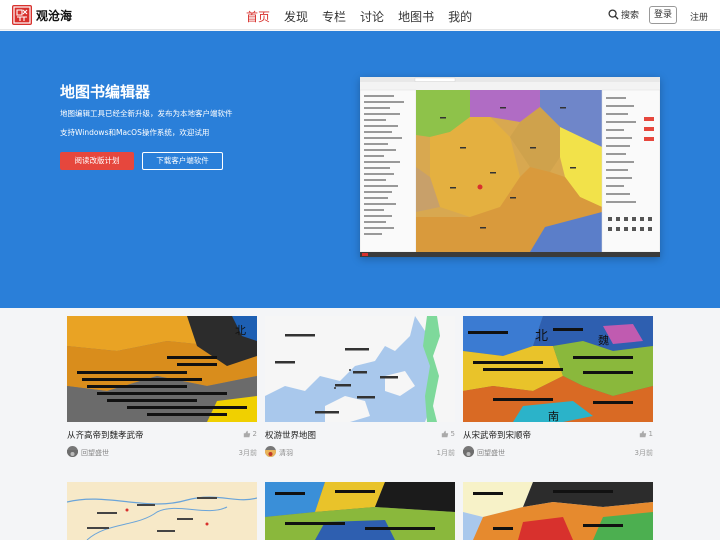  What do you see at coordinates (258, 16) in the screenshot?
I see `nav-item-home: 首页` at bounding box center [258, 16].